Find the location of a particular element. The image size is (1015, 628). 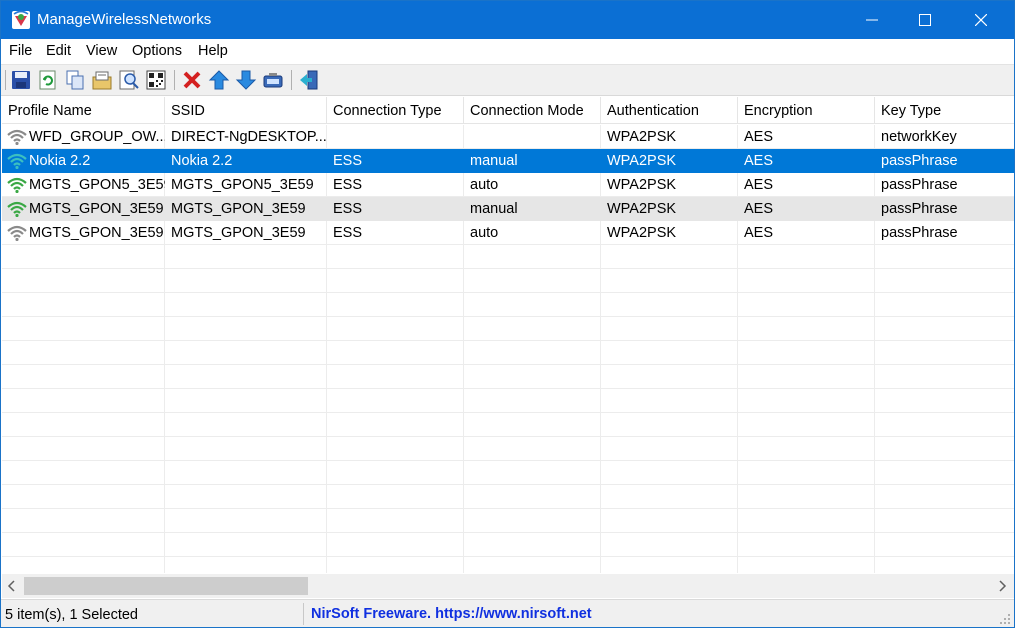

move-up-icon is located at coordinates (219, 80).